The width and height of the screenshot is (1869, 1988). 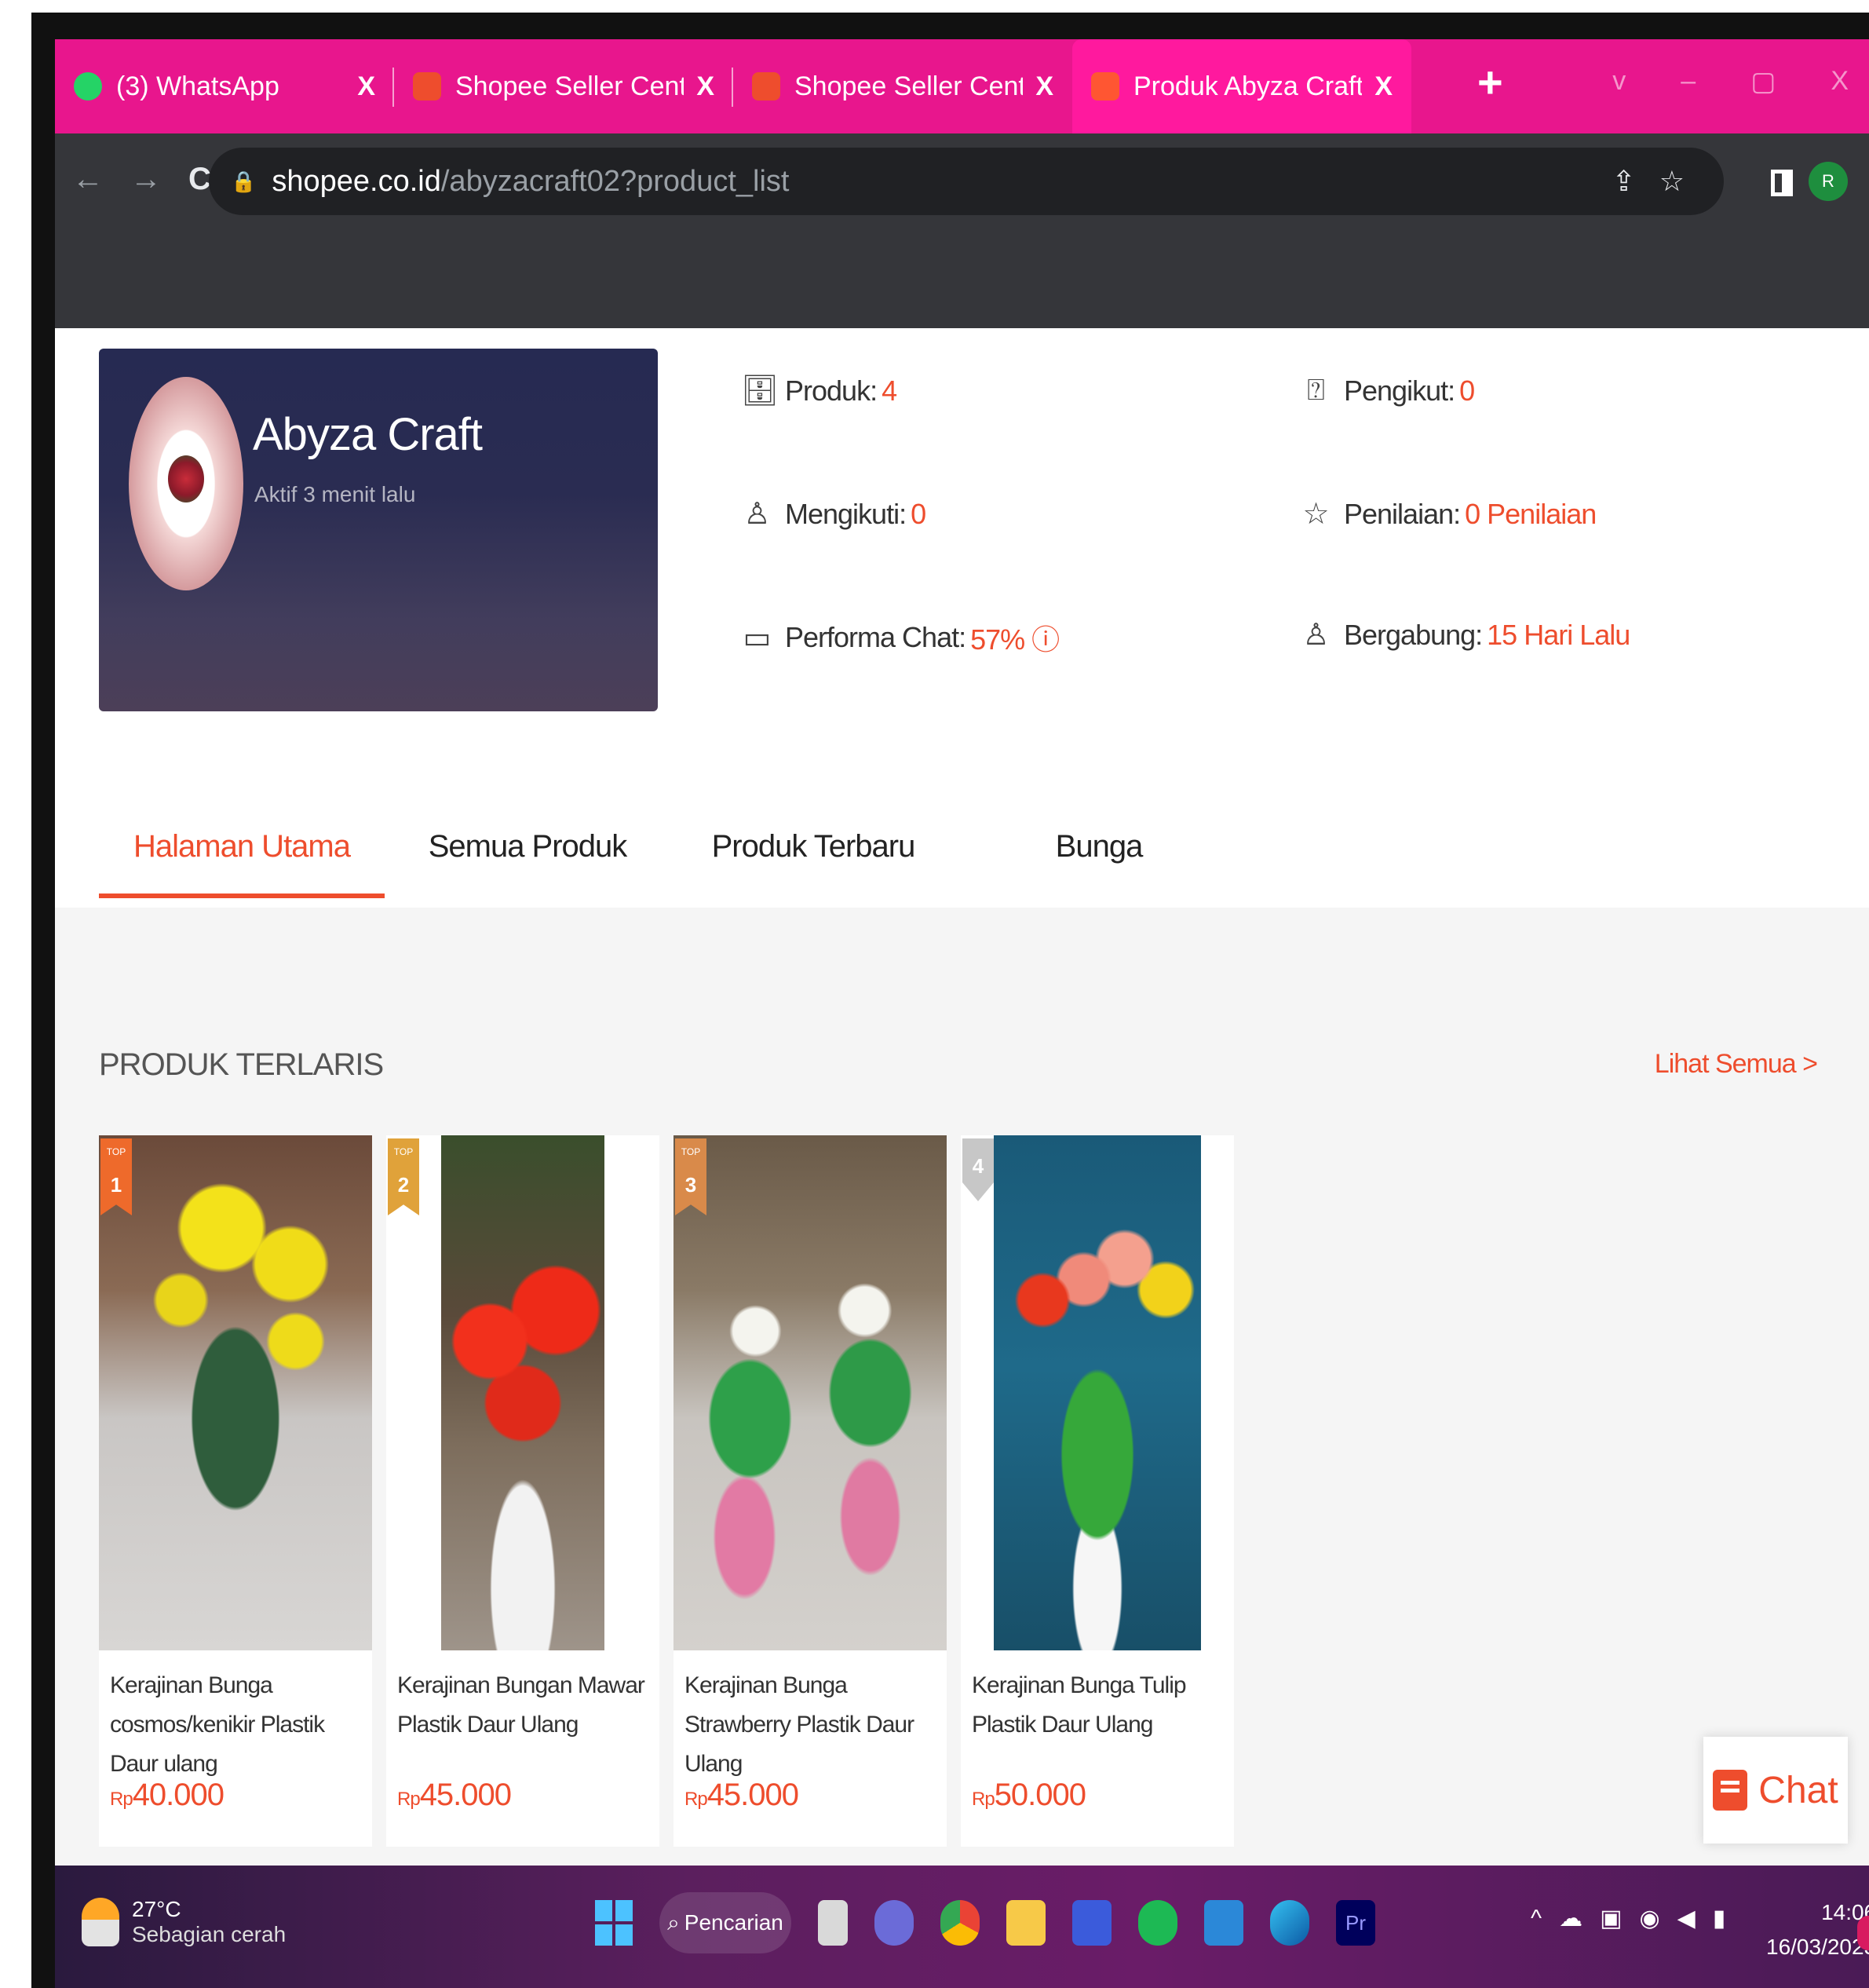 What do you see at coordinates (1611, 1918) in the screenshot?
I see `shield-icon: ▣` at bounding box center [1611, 1918].